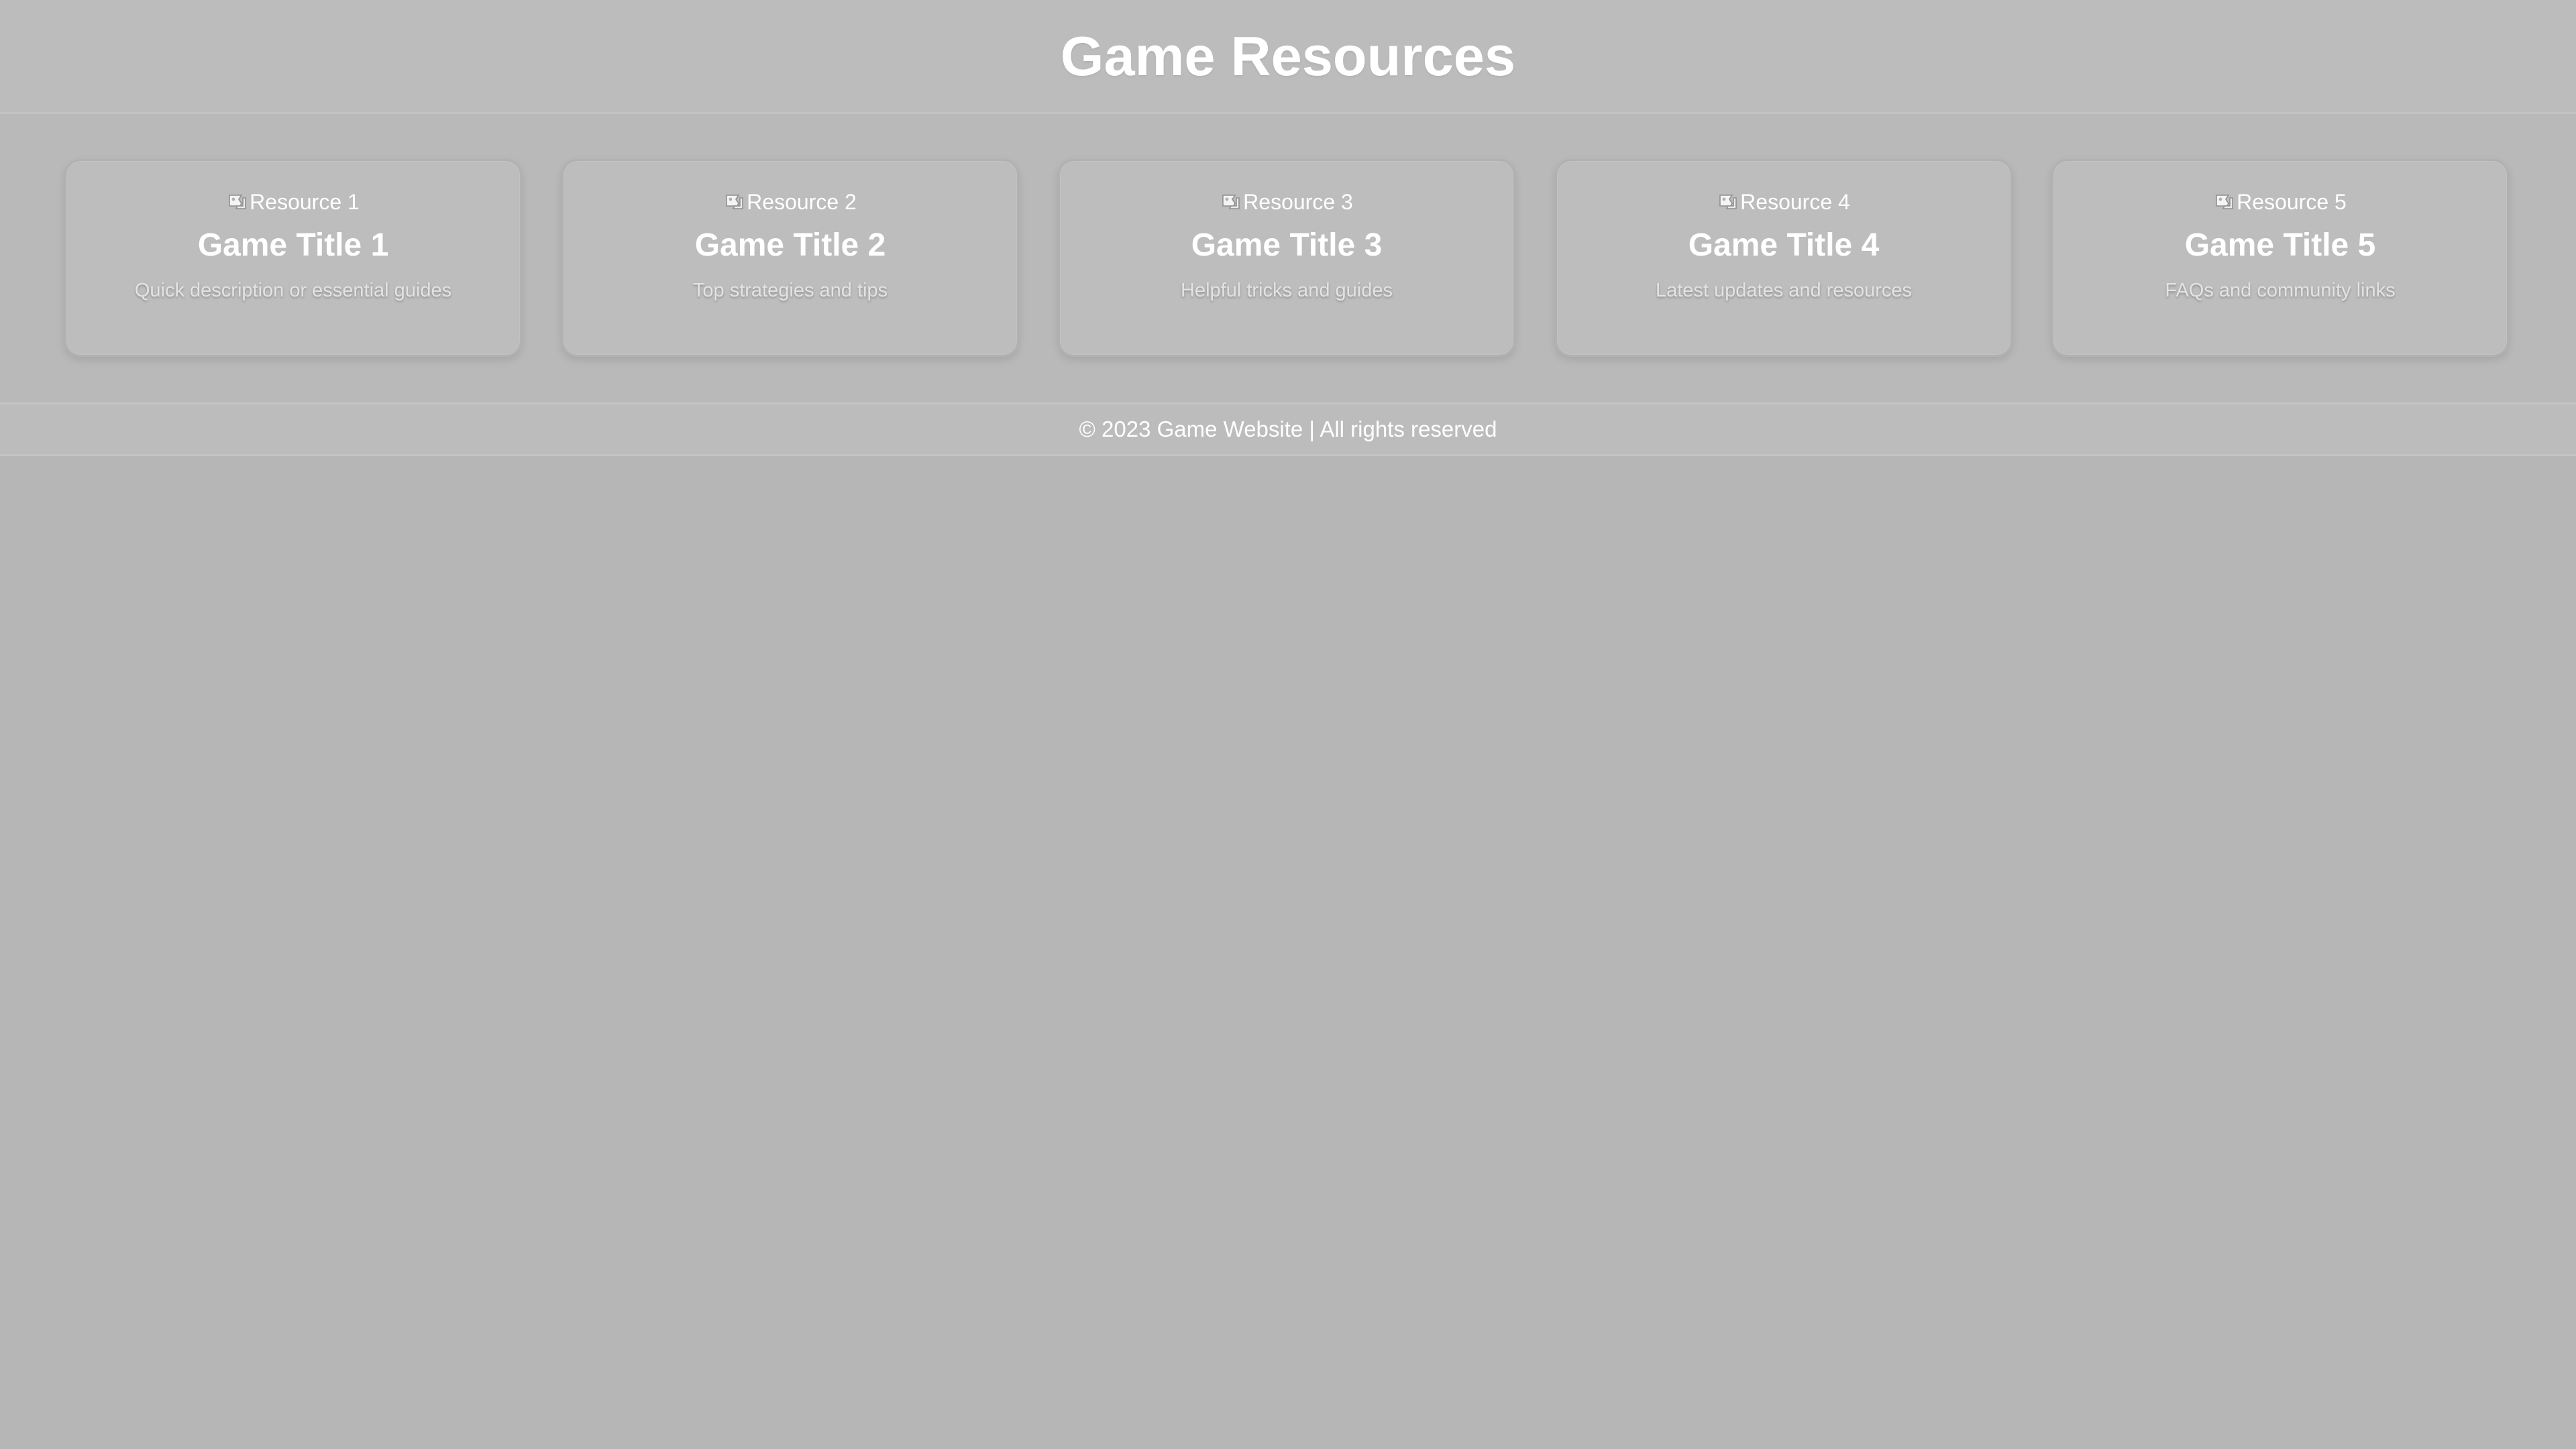  Describe the element at coordinates (1795, 201) in the screenshot. I see `resource-image-alt: Resource 4` at that location.